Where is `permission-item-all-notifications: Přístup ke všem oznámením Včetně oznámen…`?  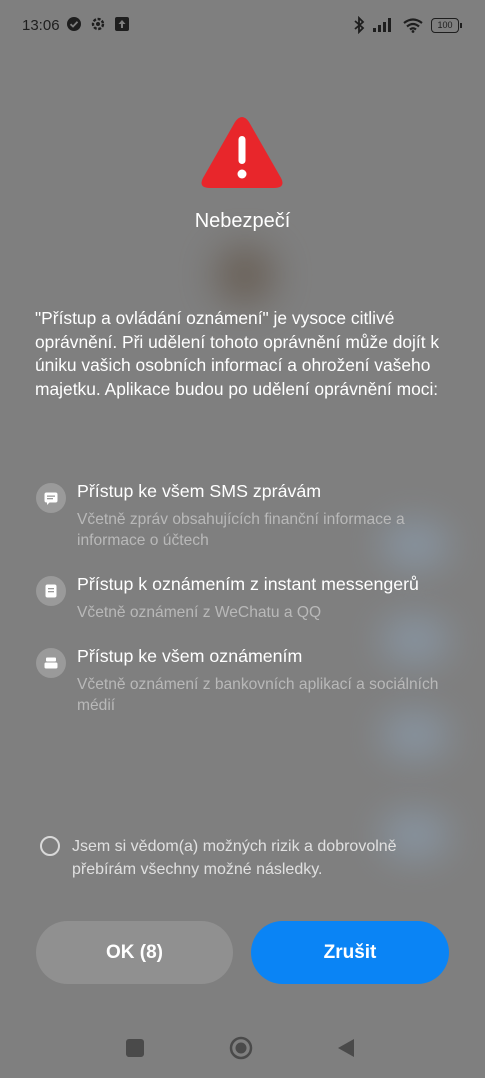
permission-item-all-notifications: Přístup ke všem oznámením Včetně oznámen… is located at coordinates (246, 680).